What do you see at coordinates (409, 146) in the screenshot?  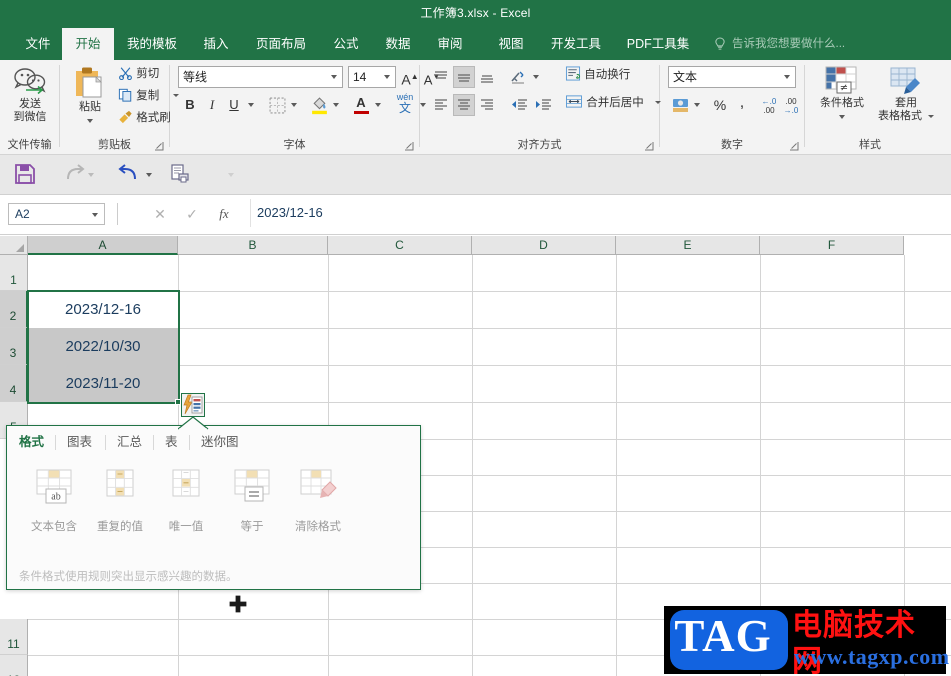 I see `font-dialog-launcher` at bounding box center [409, 146].